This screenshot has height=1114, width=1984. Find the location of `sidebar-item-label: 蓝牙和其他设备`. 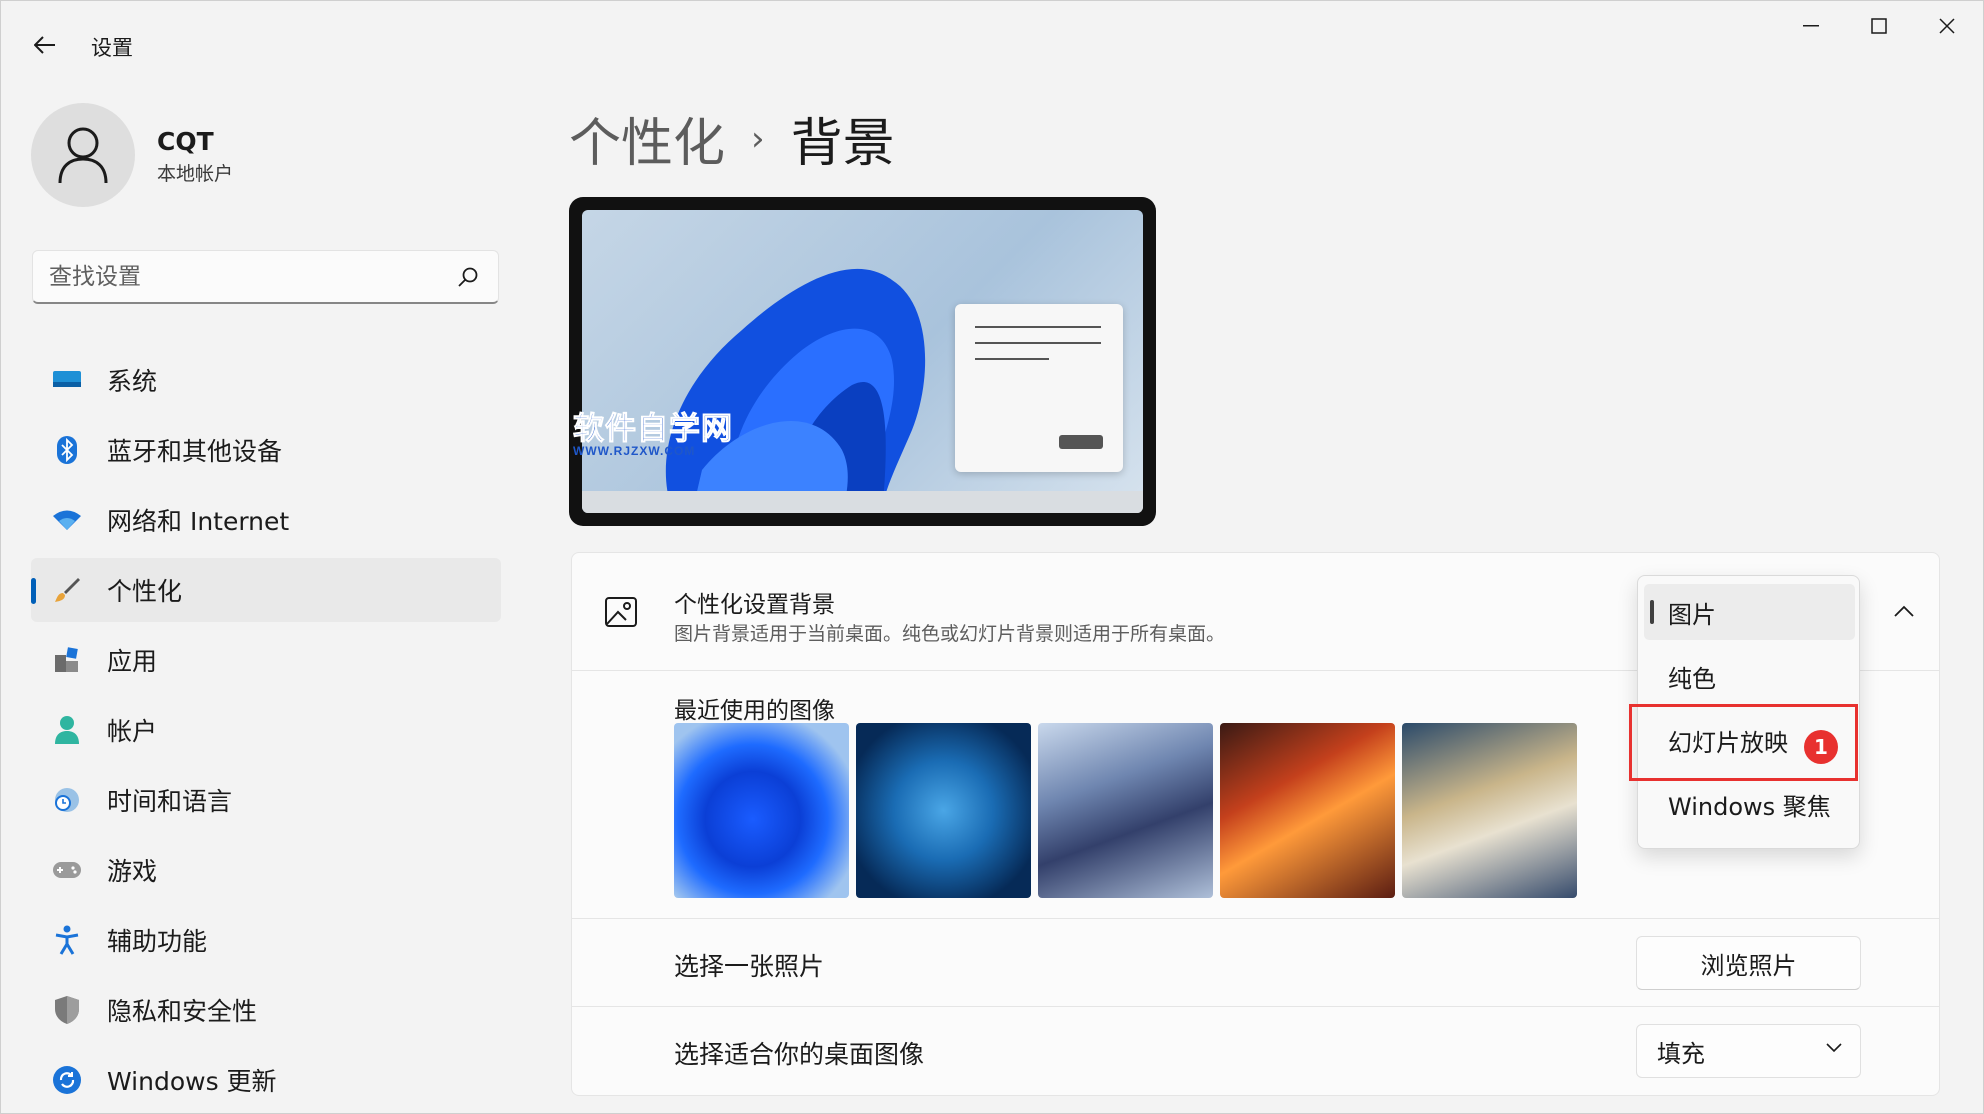

sidebar-item-label: 蓝牙和其他设备 is located at coordinates (195, 451).